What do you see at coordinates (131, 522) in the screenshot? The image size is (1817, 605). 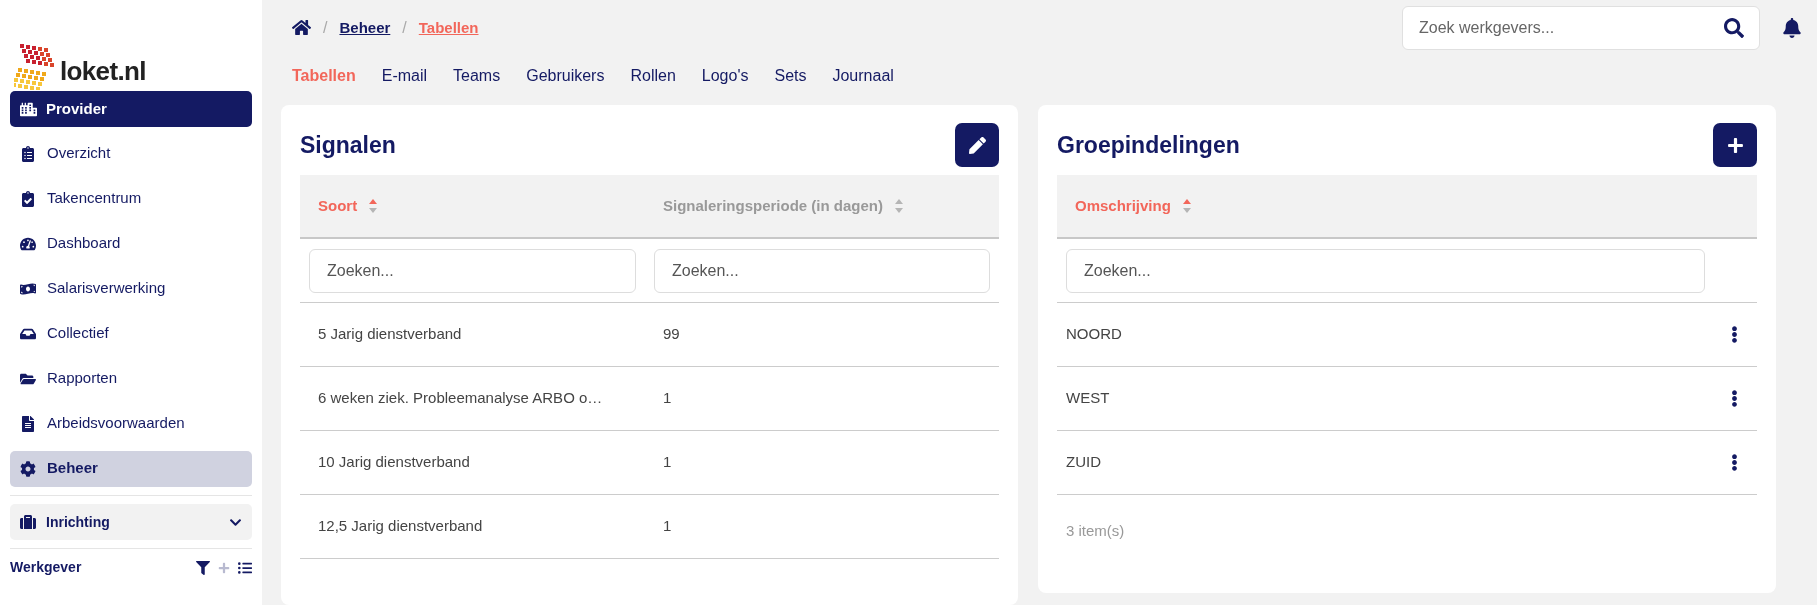 I see `sidebar-section: Inrichting` at bounding box center [131, 522].